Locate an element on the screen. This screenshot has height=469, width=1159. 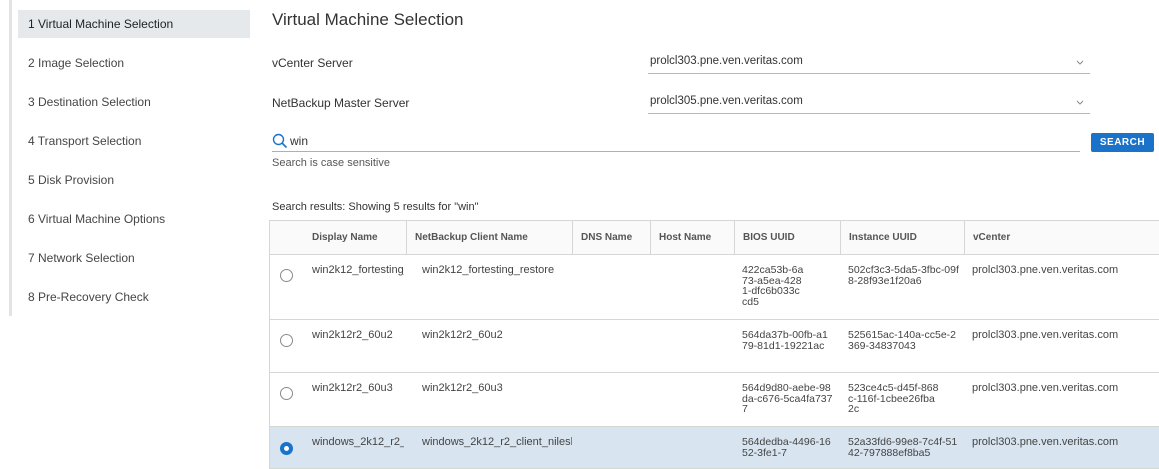
cell-client-name: win2k12r2_60u2 is located at coordinates (462, 335).